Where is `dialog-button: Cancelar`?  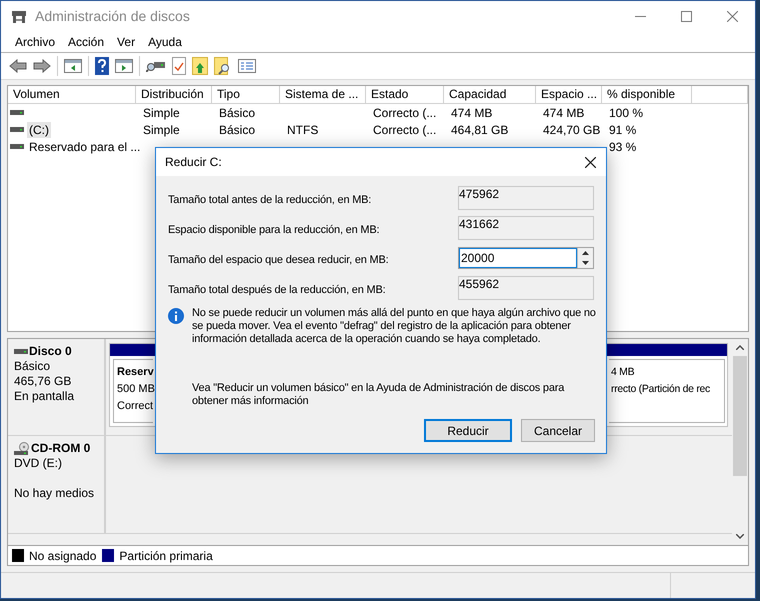
dialog-button: Cancelar is located at coordinates (558, 430).